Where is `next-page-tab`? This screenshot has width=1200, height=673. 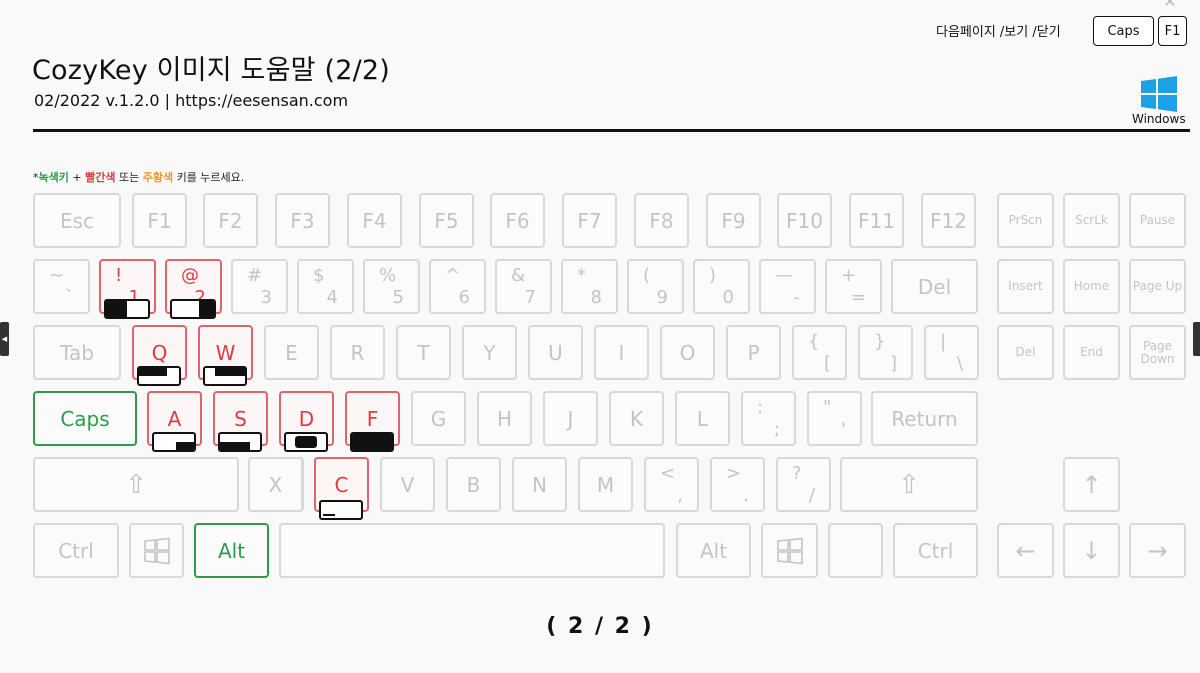
next-page-tab is located at coordinates (1196, 339).